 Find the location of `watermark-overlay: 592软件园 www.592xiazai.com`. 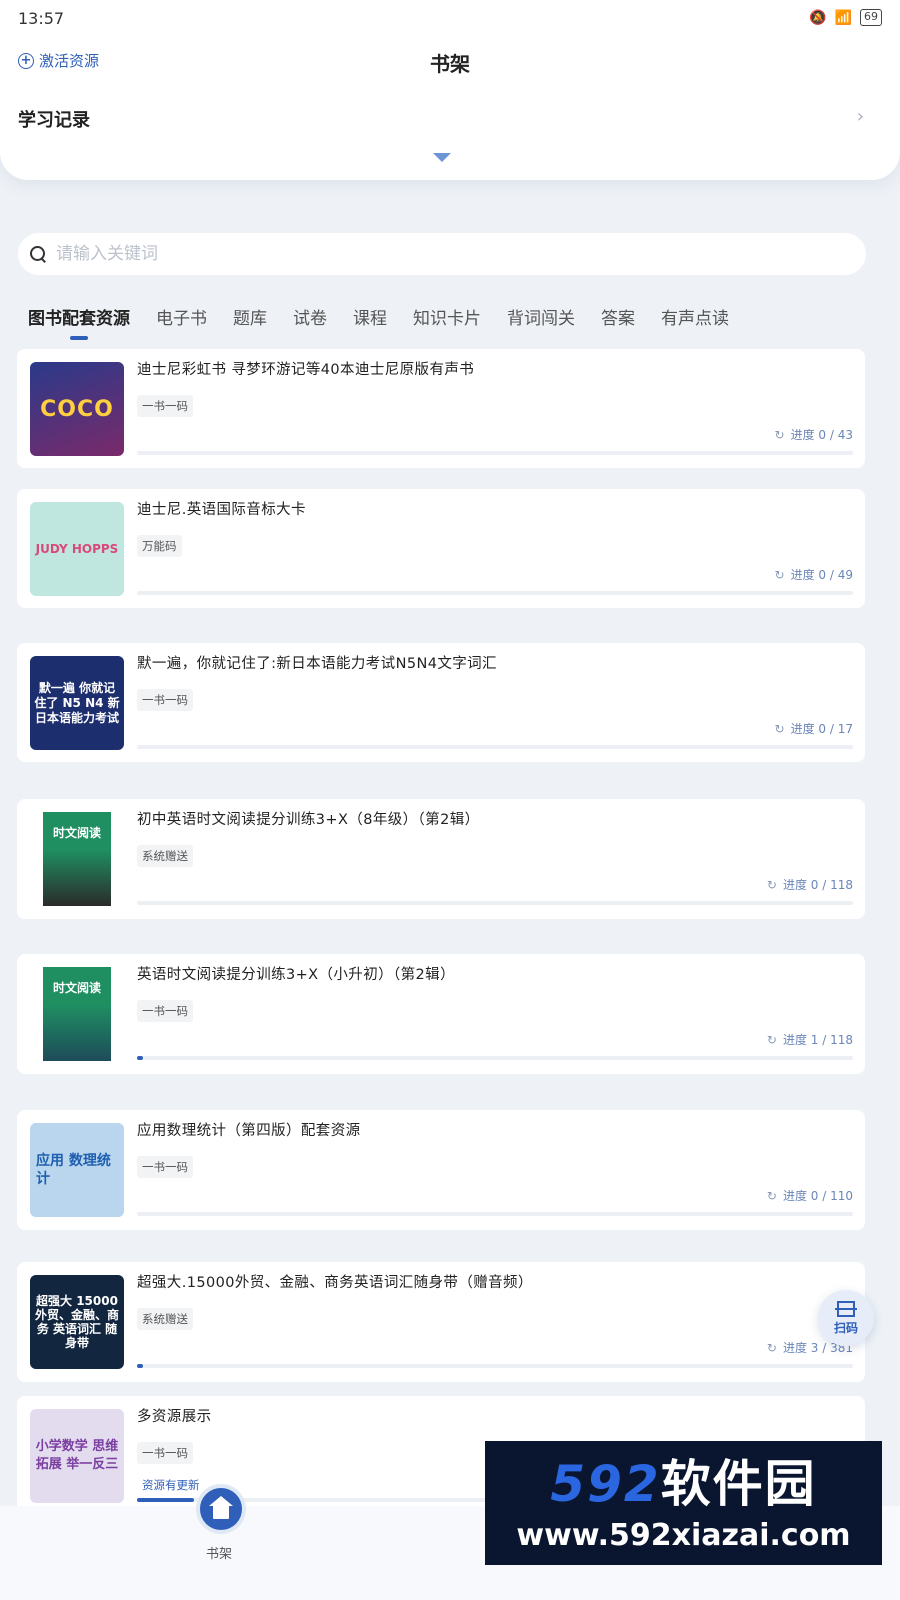

watermark-overlay: 592软件园 www.592xiazai.com is located at coordinates (683, 1503).